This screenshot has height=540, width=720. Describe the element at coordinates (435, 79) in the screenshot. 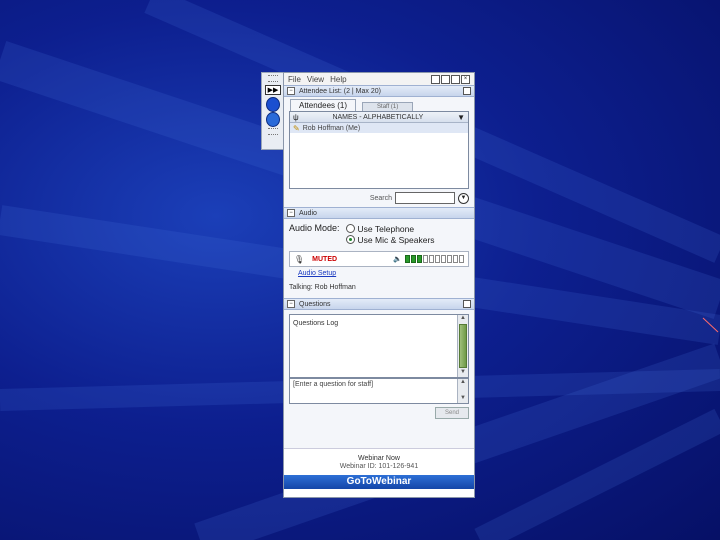

I see `minimize-icon` at that location.